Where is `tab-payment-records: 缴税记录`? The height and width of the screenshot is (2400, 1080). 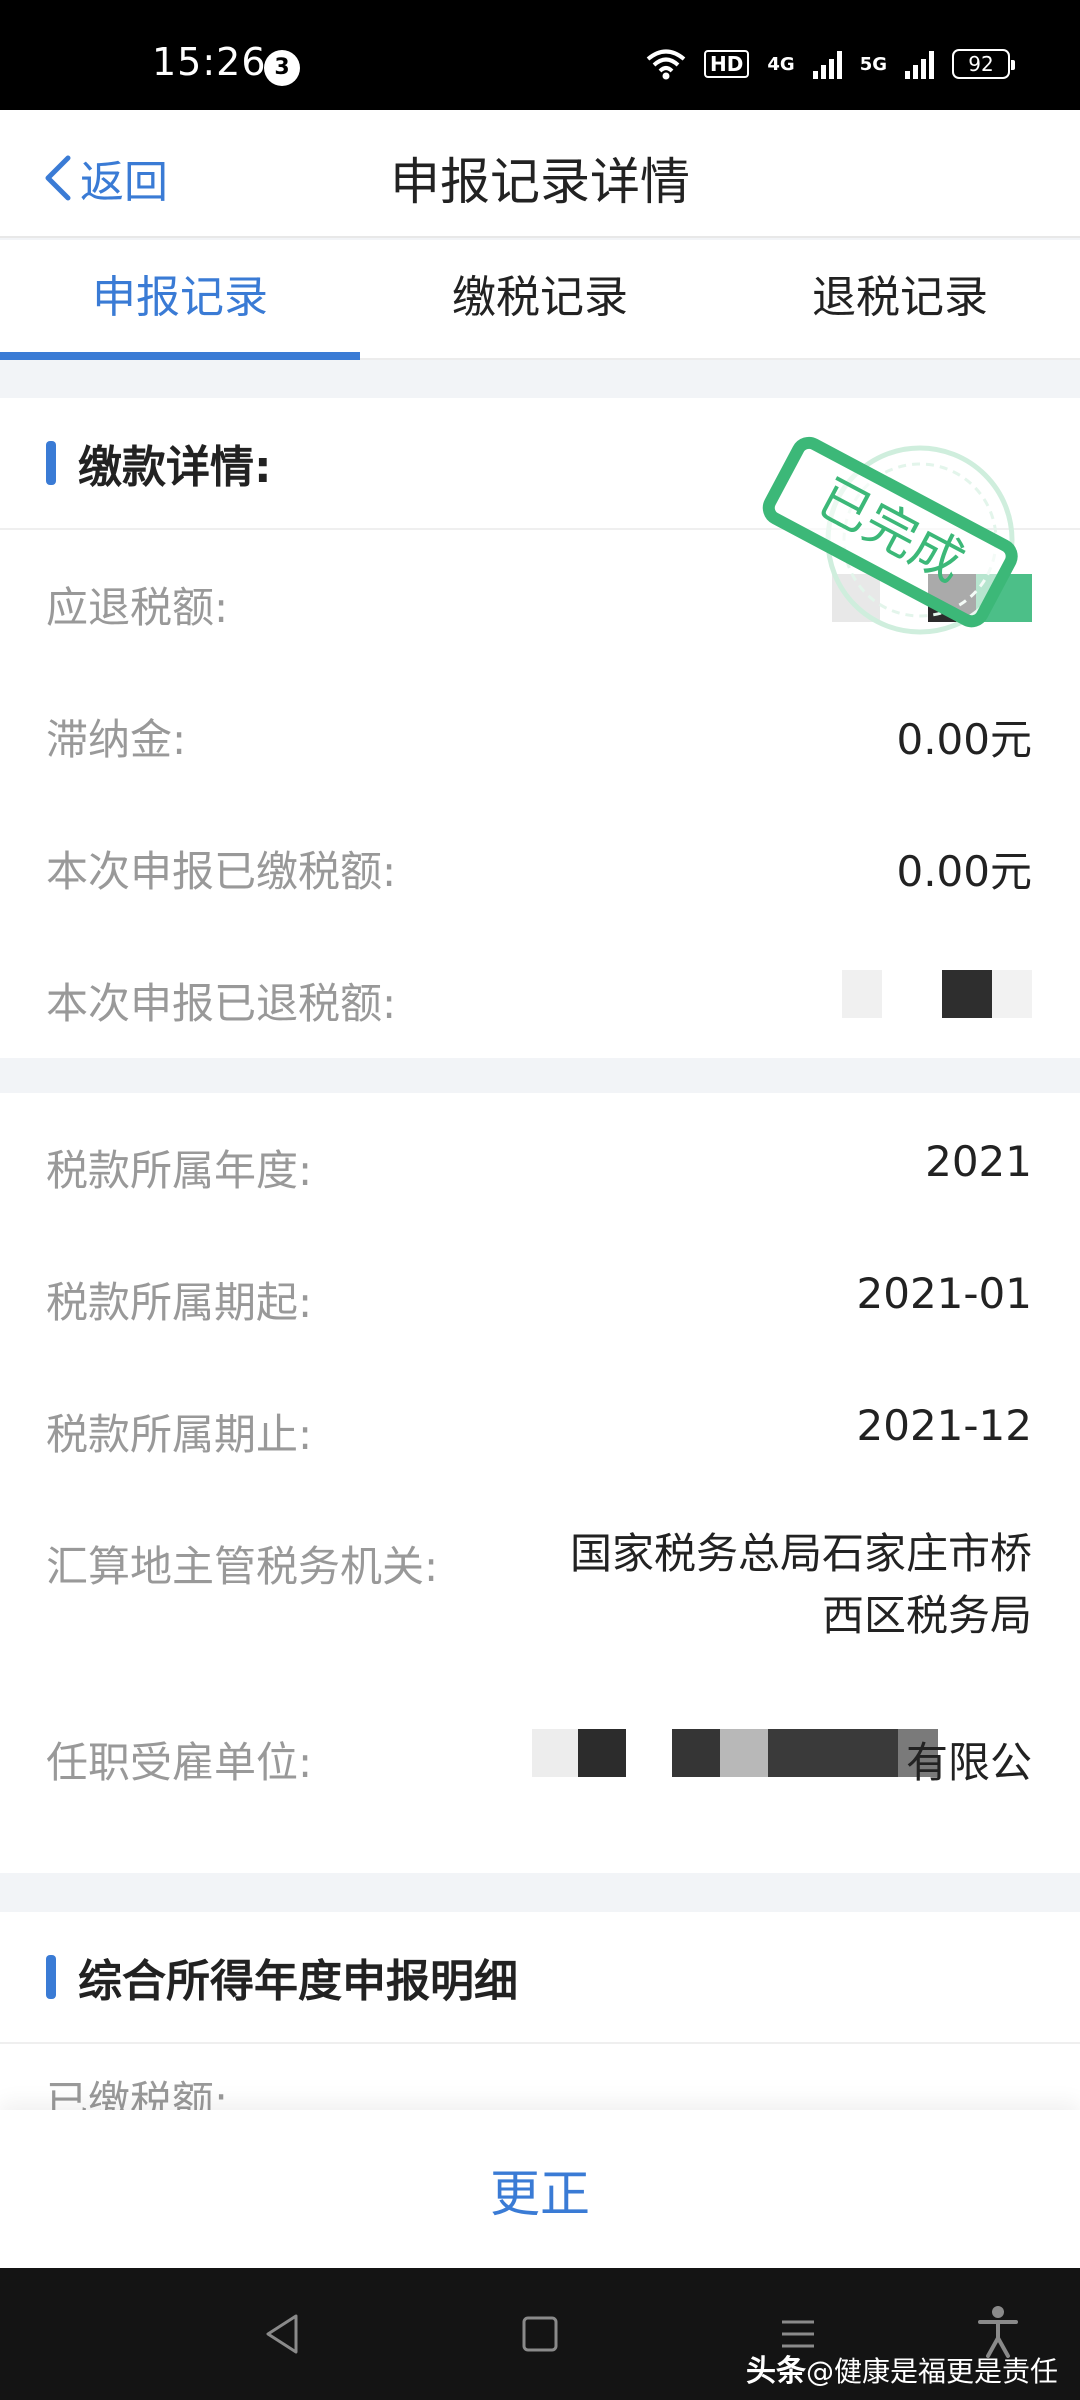 tab-payment-records: 缴税记录 is located at coordinates (540, 299).